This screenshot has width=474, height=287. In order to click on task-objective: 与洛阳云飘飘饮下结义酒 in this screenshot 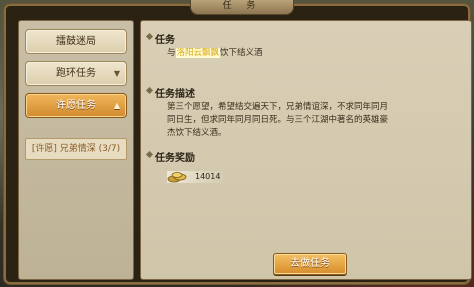, I will do `click(215, 53)`.